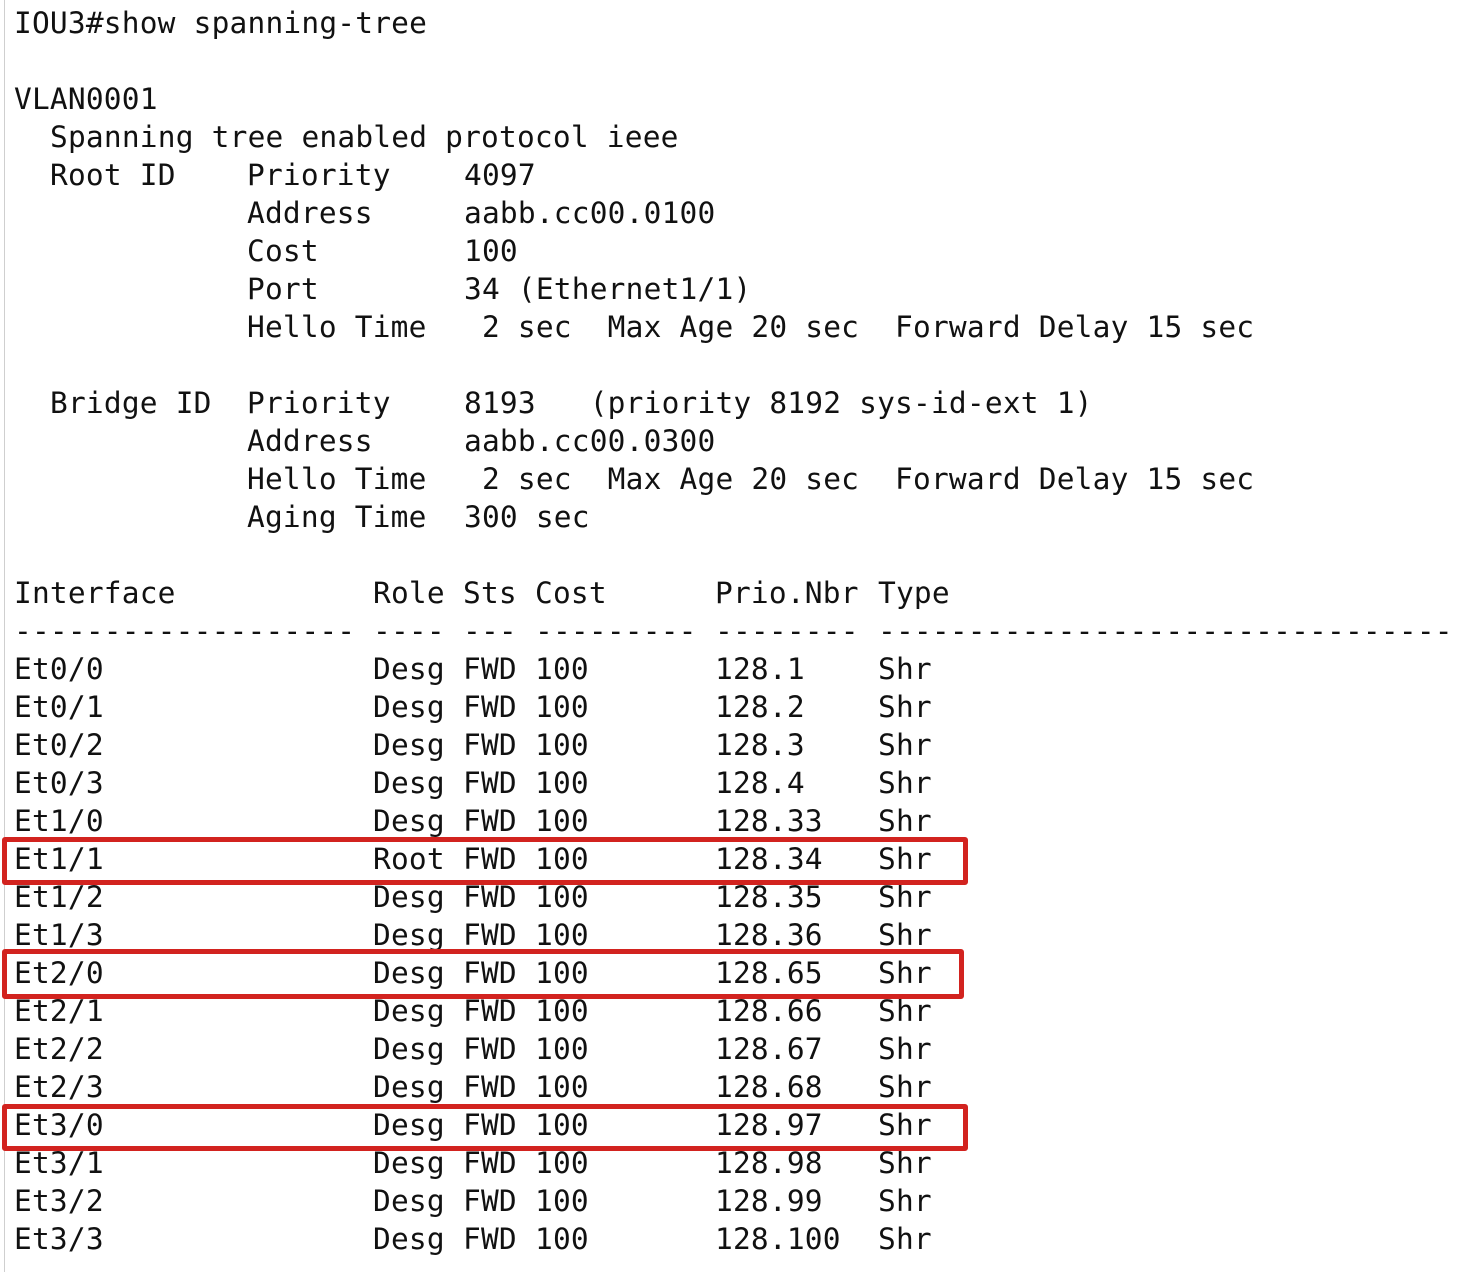  What do you see at coordinates (769, 897) in the screenshot?
I see `cell-prio-nbr: 128.35` at bounding box center [769, 897].